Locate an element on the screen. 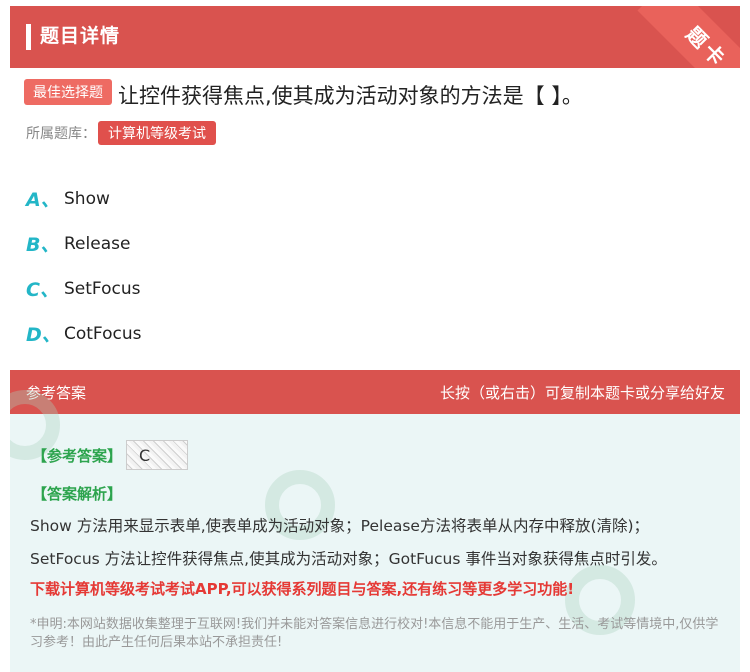  question-text: 让控件获得焦点,使其成为活动对象的方法是【 】。 is located at coordinates (350, 96).